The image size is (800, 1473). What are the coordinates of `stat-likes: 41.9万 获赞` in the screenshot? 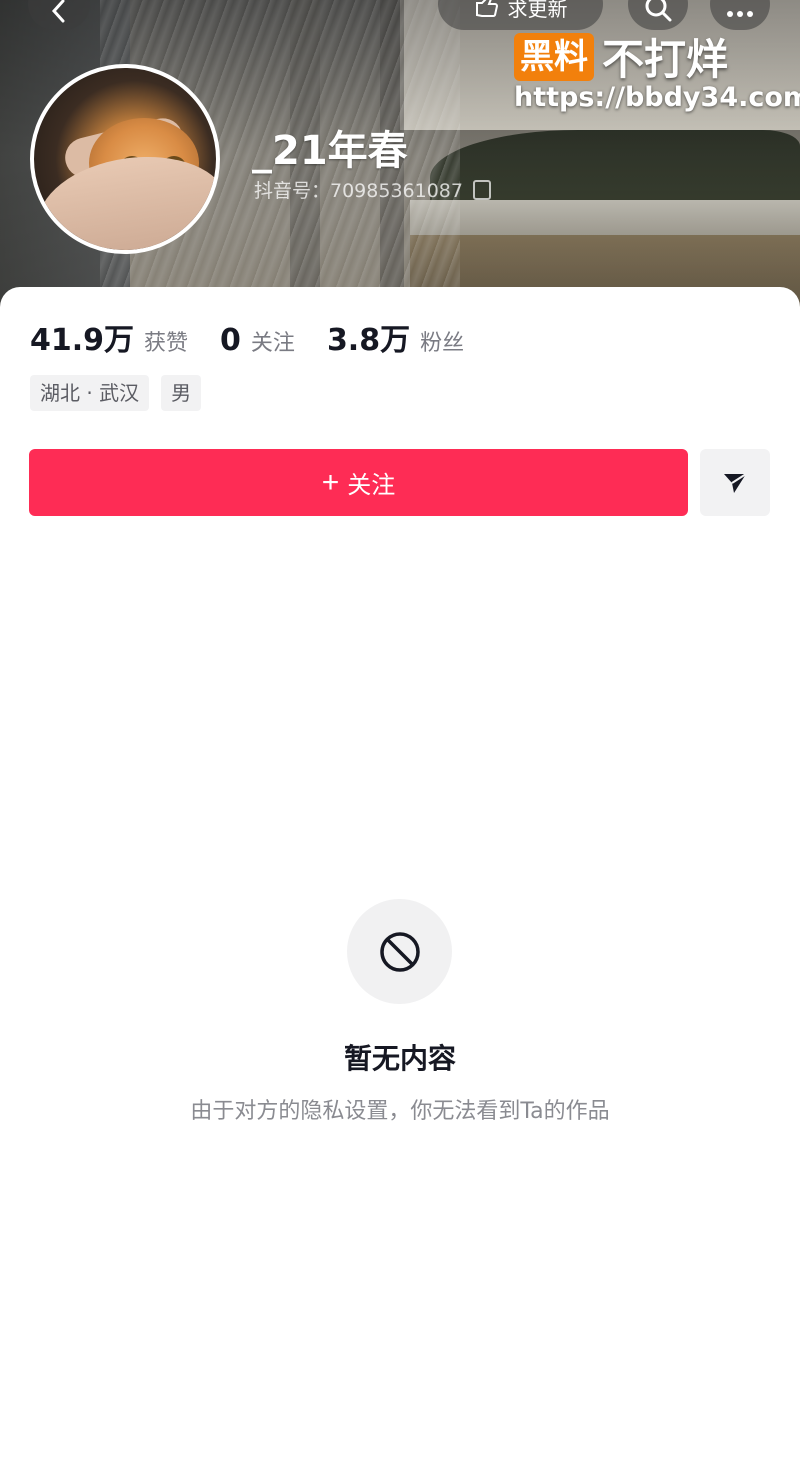 It's located at (109, 337).